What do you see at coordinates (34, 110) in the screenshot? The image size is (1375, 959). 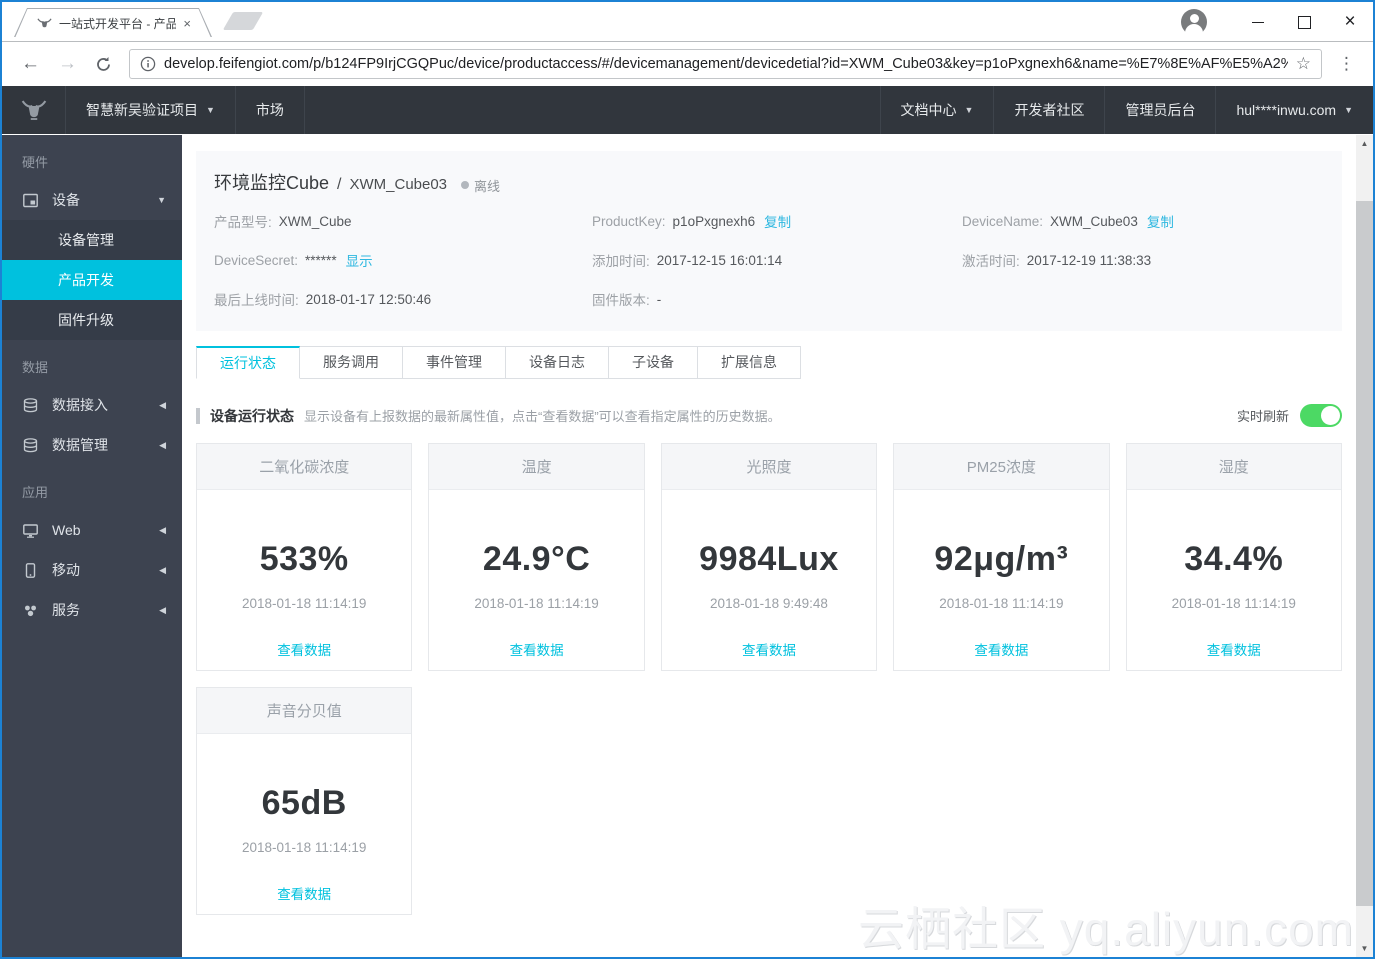 I see `platform-logo` at bounding box center [34, 110].